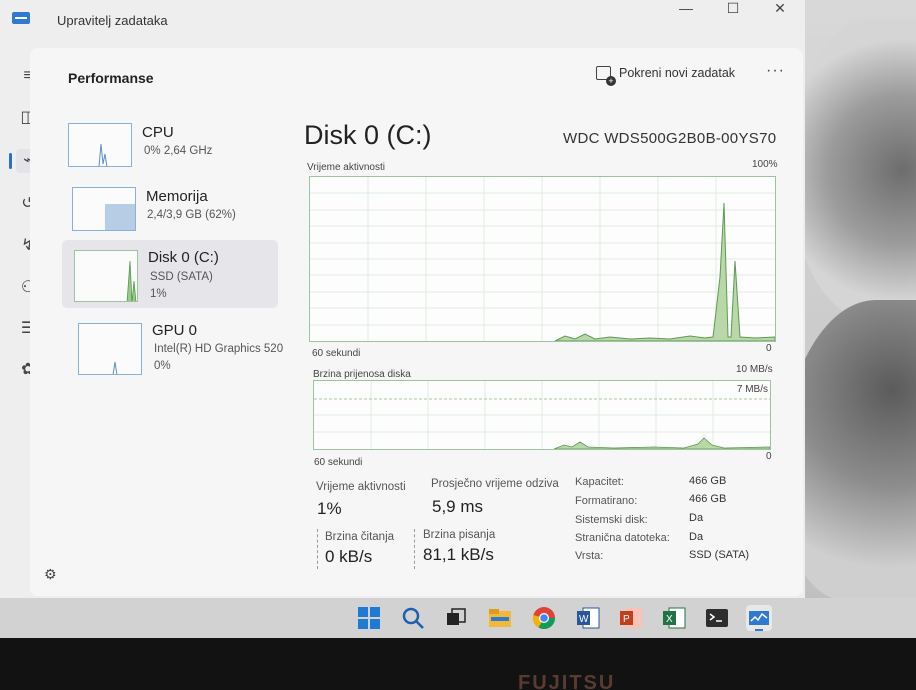 This screenshot has height=690, width=916. I want to click on resource-name: CPU, so click(158, 132).